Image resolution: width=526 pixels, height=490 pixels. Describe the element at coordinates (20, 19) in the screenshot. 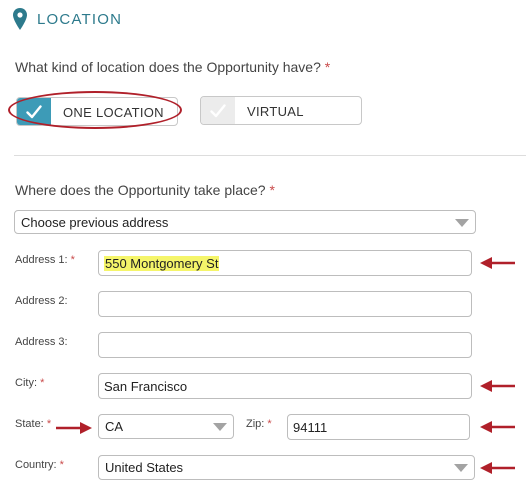

I see `map-pin-icon` at that location.